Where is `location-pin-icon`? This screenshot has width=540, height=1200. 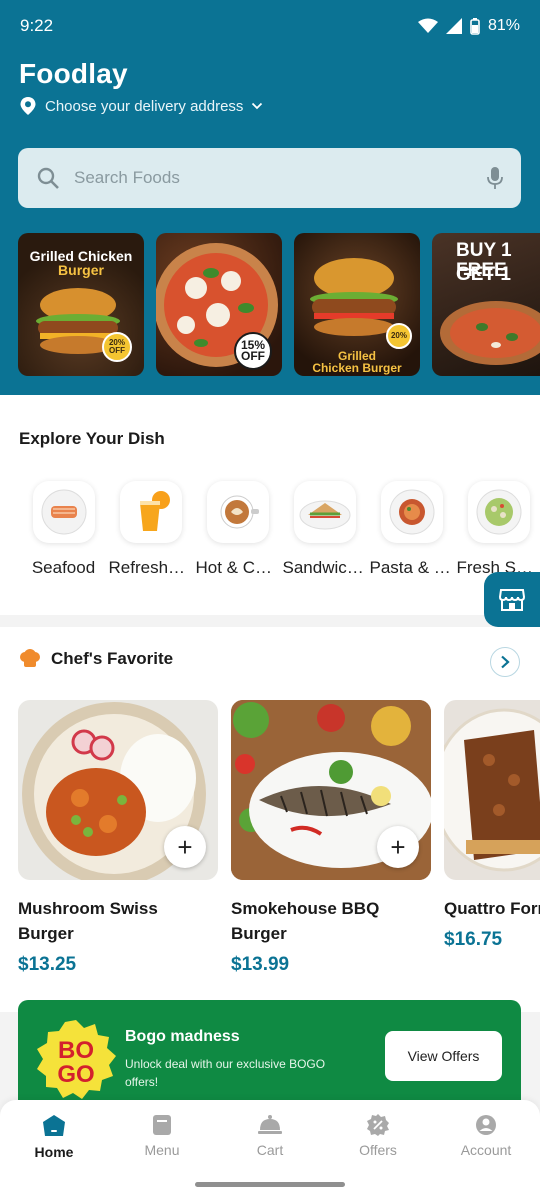 location-pin-icon is located at coordinates (28, 106).